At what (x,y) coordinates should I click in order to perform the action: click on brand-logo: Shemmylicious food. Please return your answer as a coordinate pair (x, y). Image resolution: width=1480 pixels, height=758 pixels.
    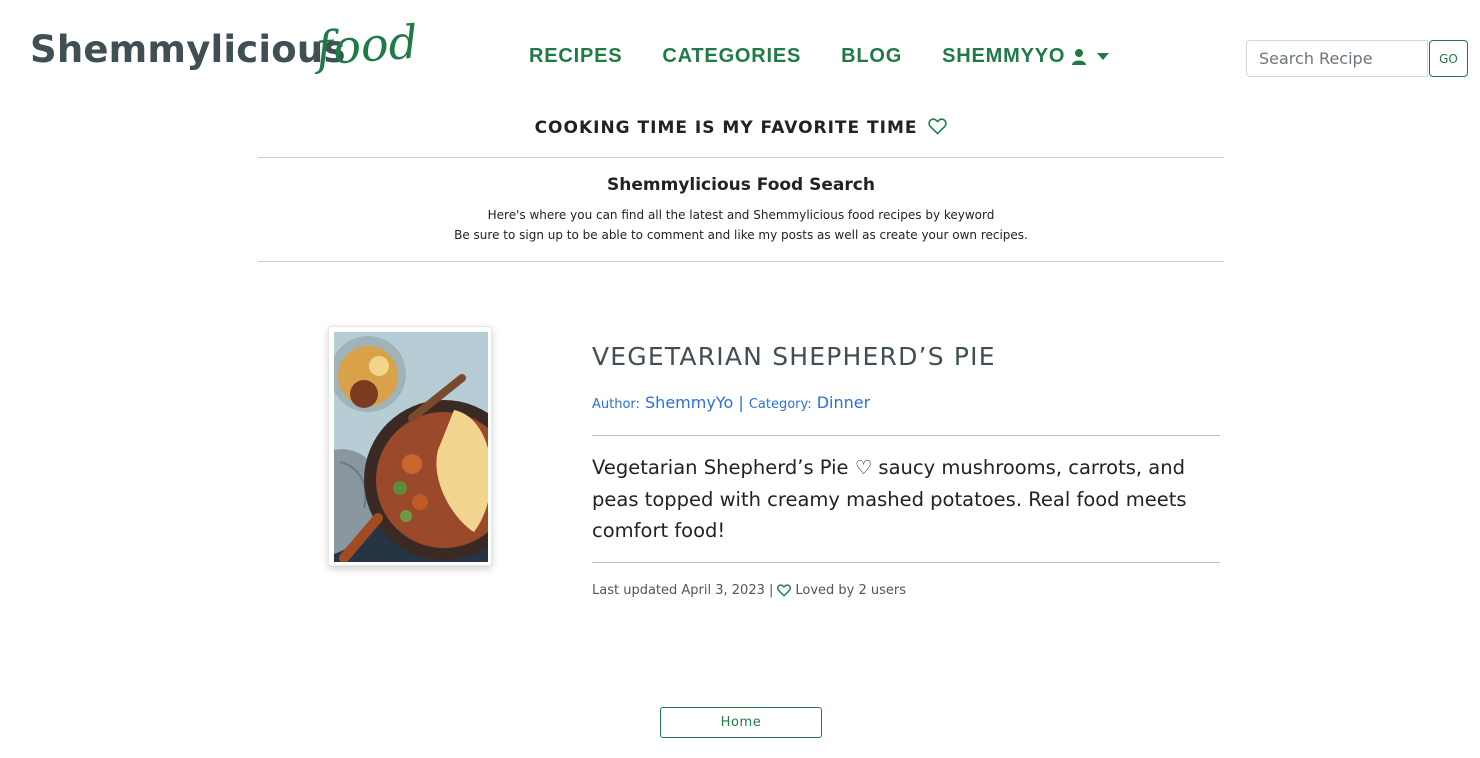
    Looking at the image, I should click on (225, 54).